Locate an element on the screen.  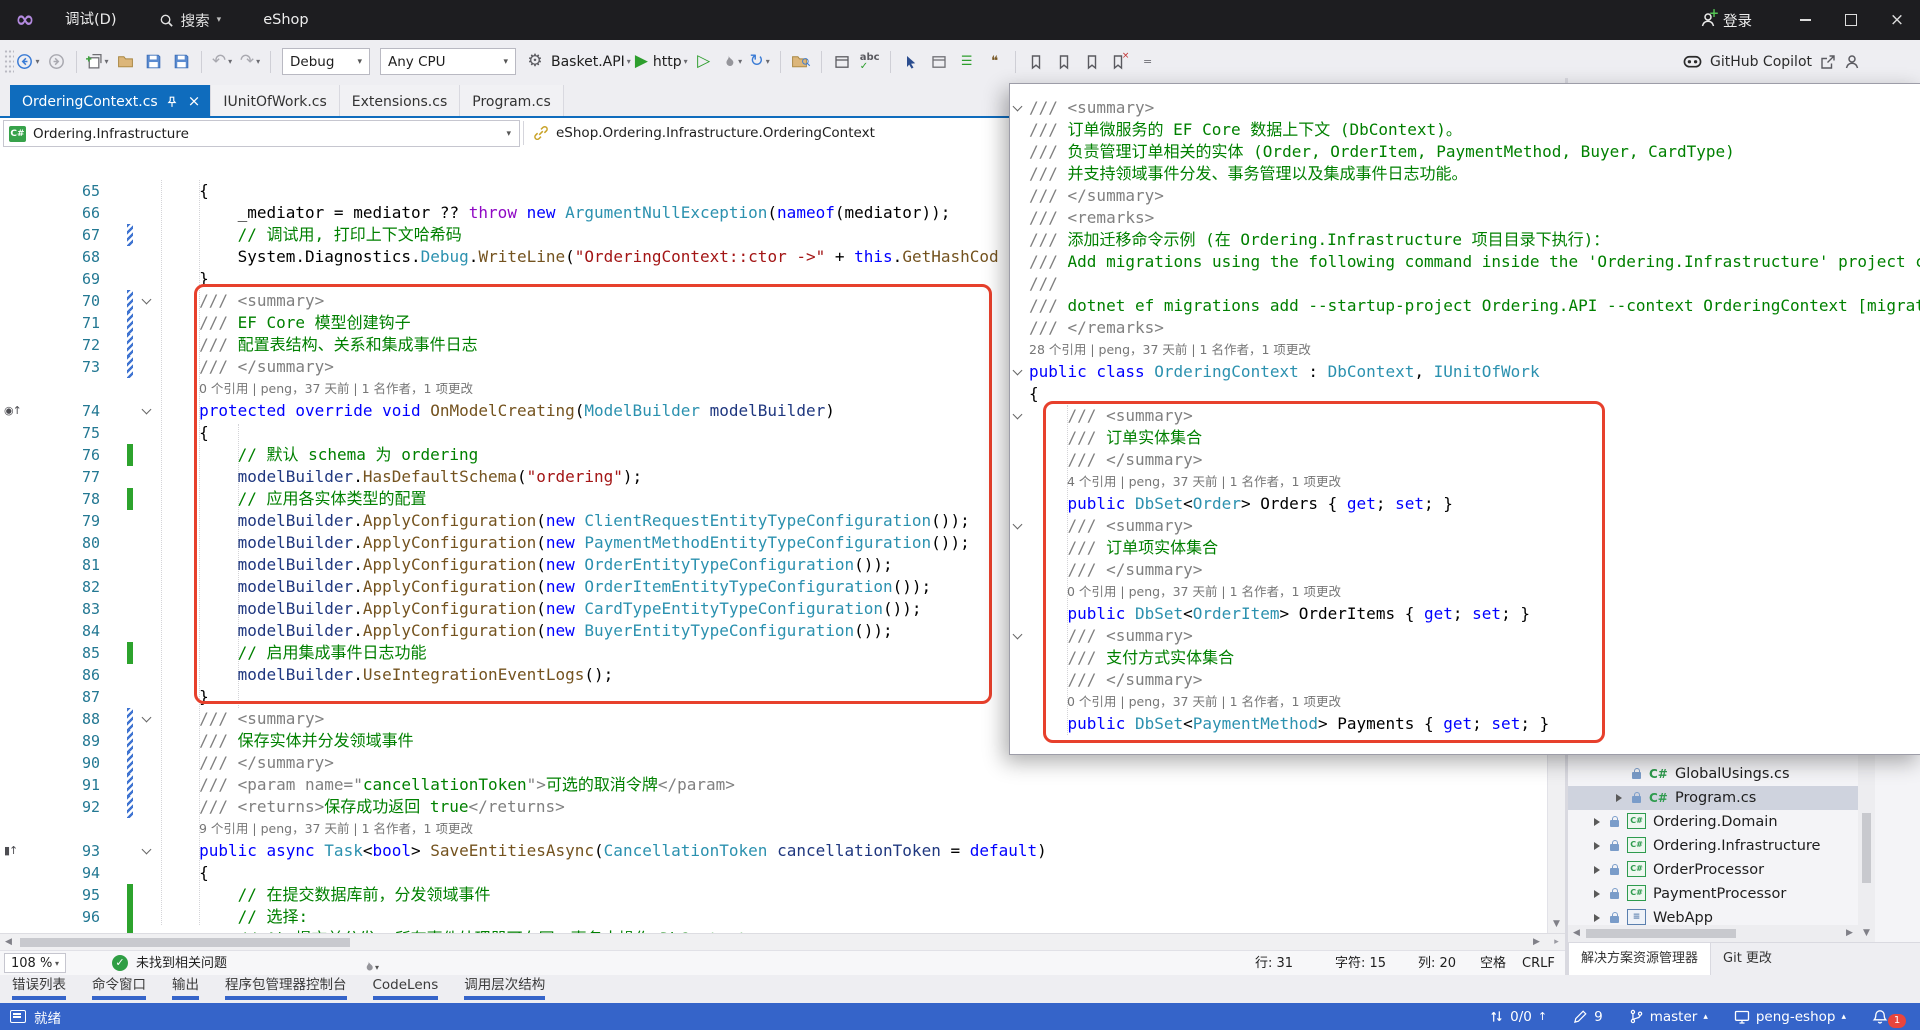
close-tab-icon: × is located at coordinates (194, 101).